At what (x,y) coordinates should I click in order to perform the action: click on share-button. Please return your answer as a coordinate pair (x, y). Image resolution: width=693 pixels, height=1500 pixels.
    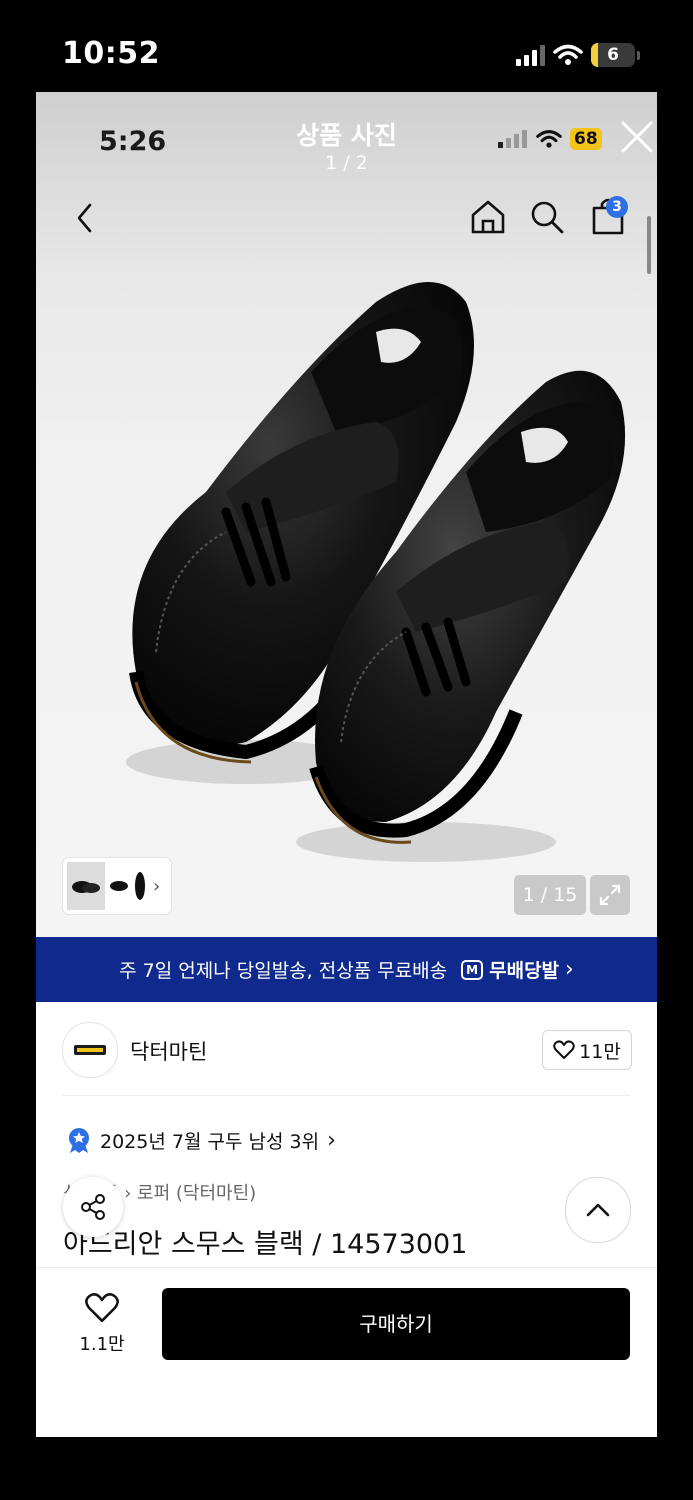
    Looking at the image, I should click on (93, 1207).